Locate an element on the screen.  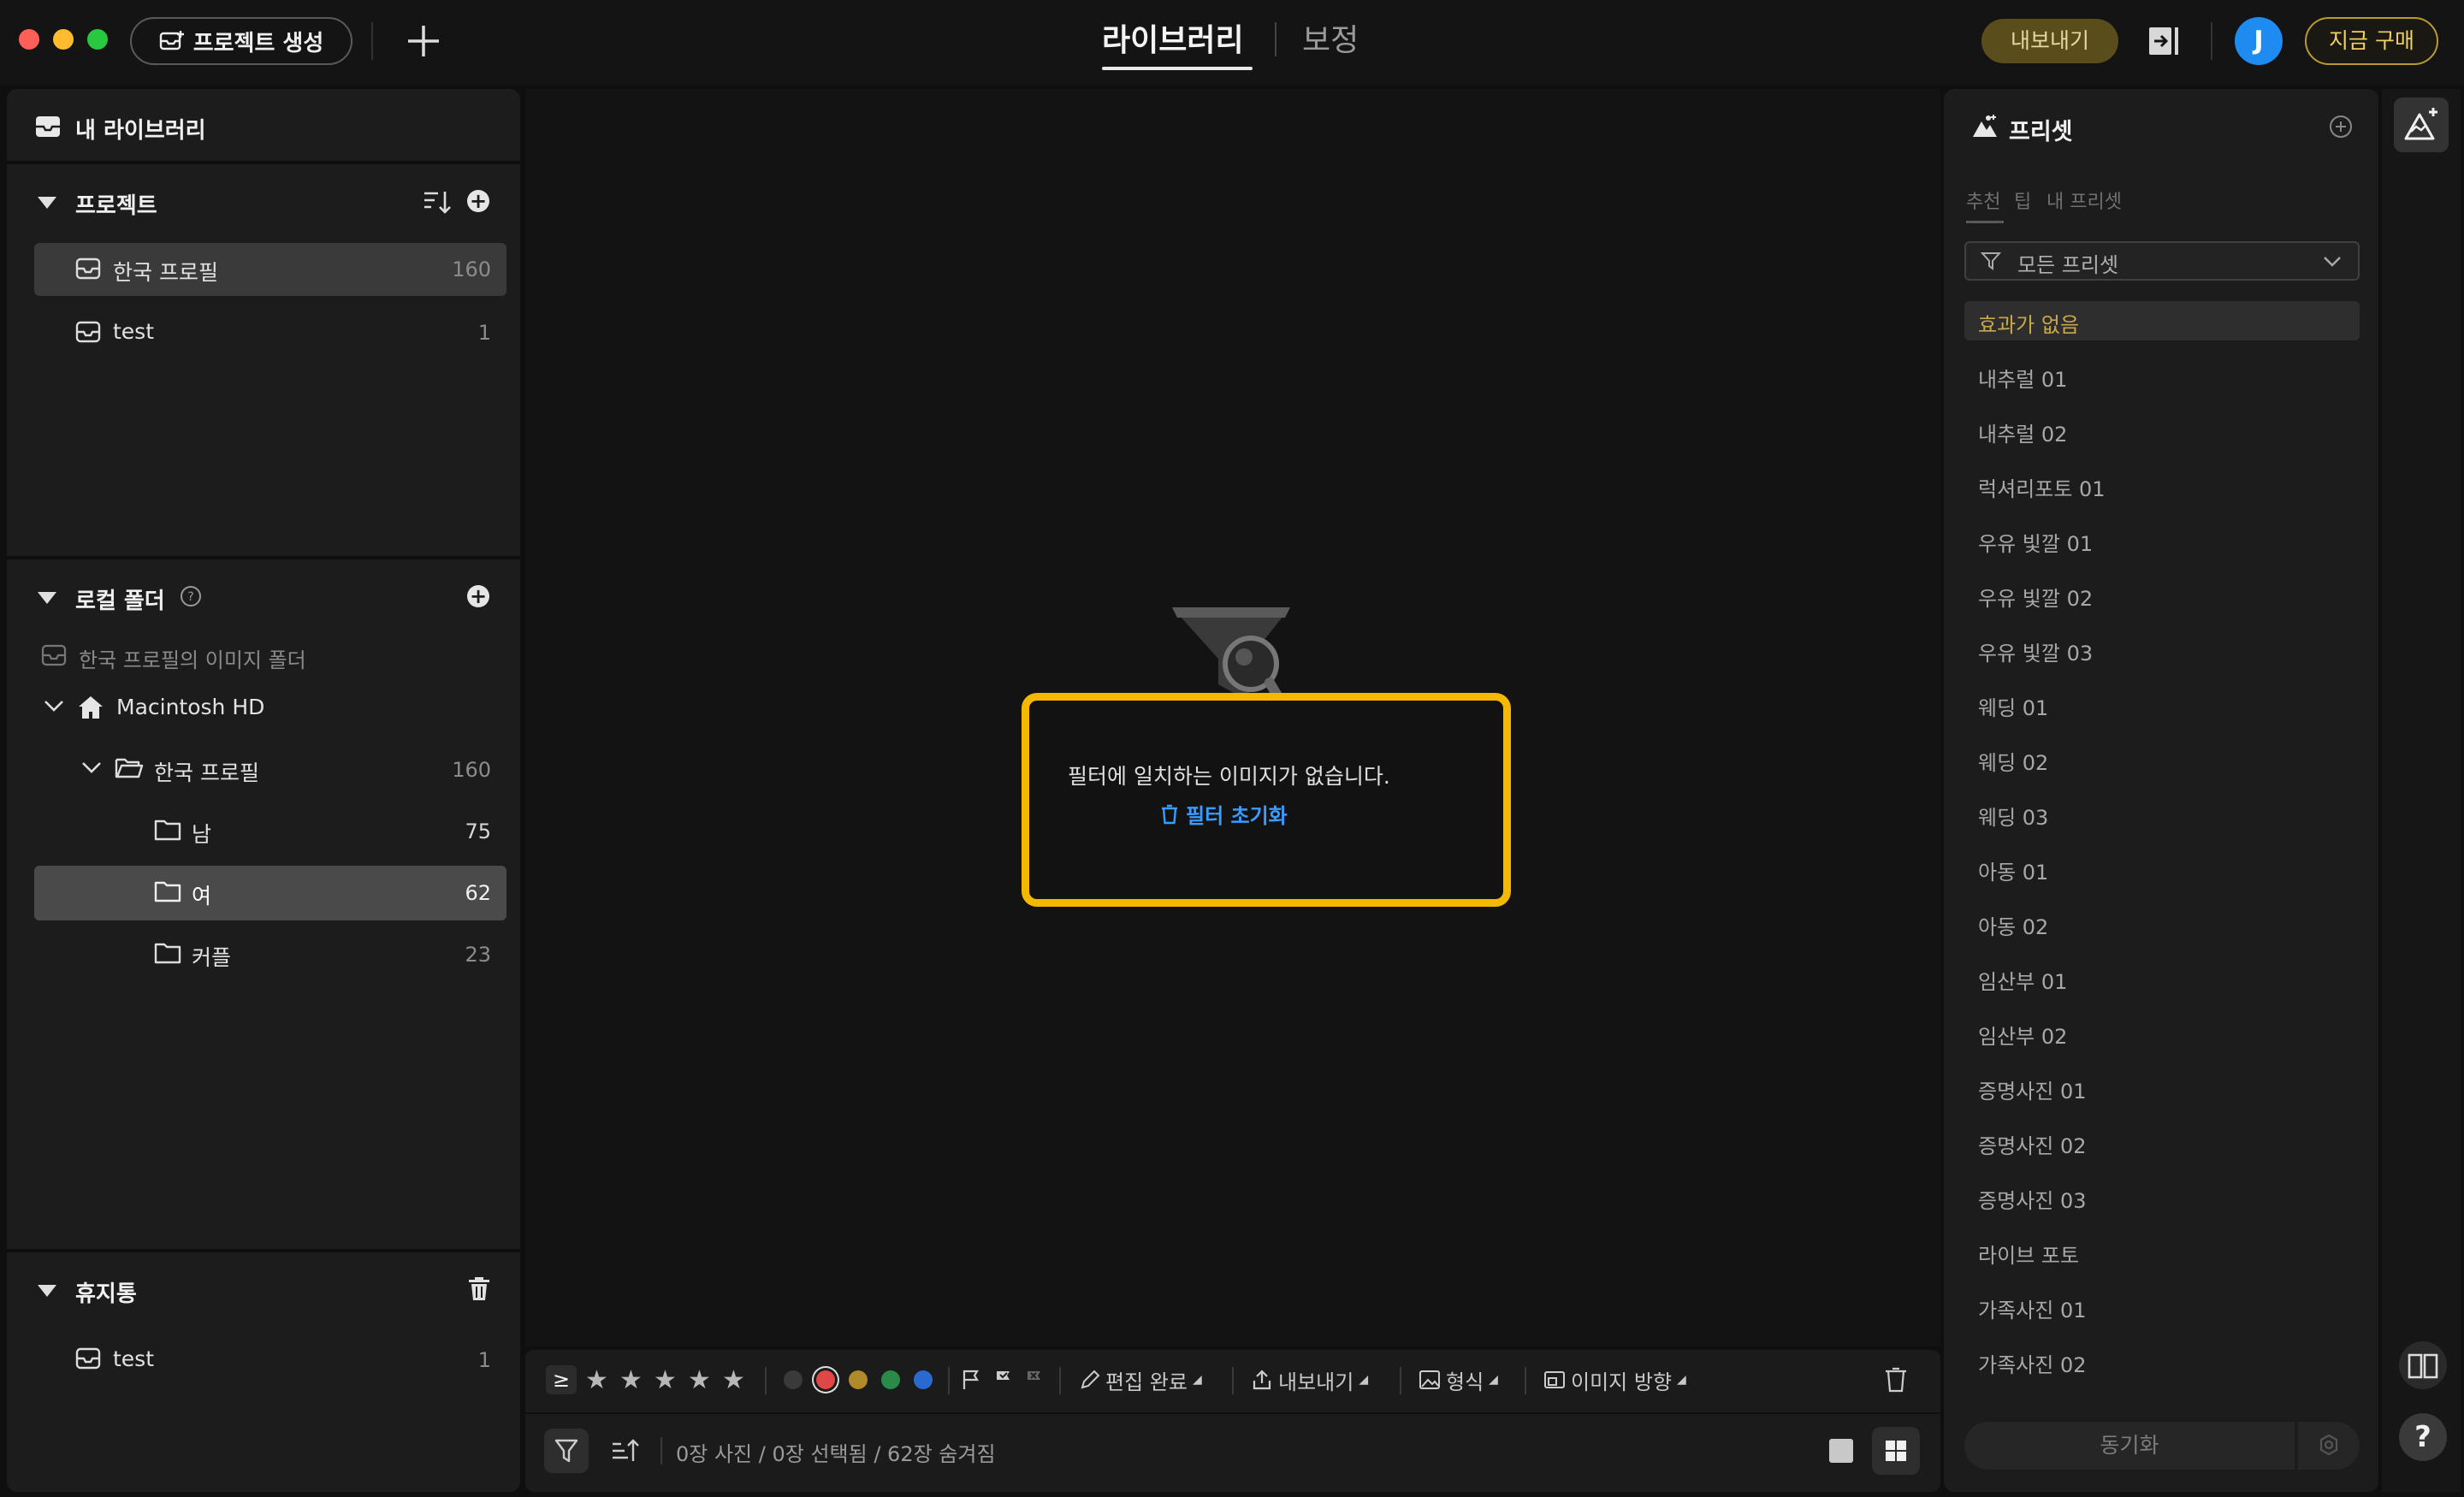
plus-circle-icon is located at coordinates (2341, 126).